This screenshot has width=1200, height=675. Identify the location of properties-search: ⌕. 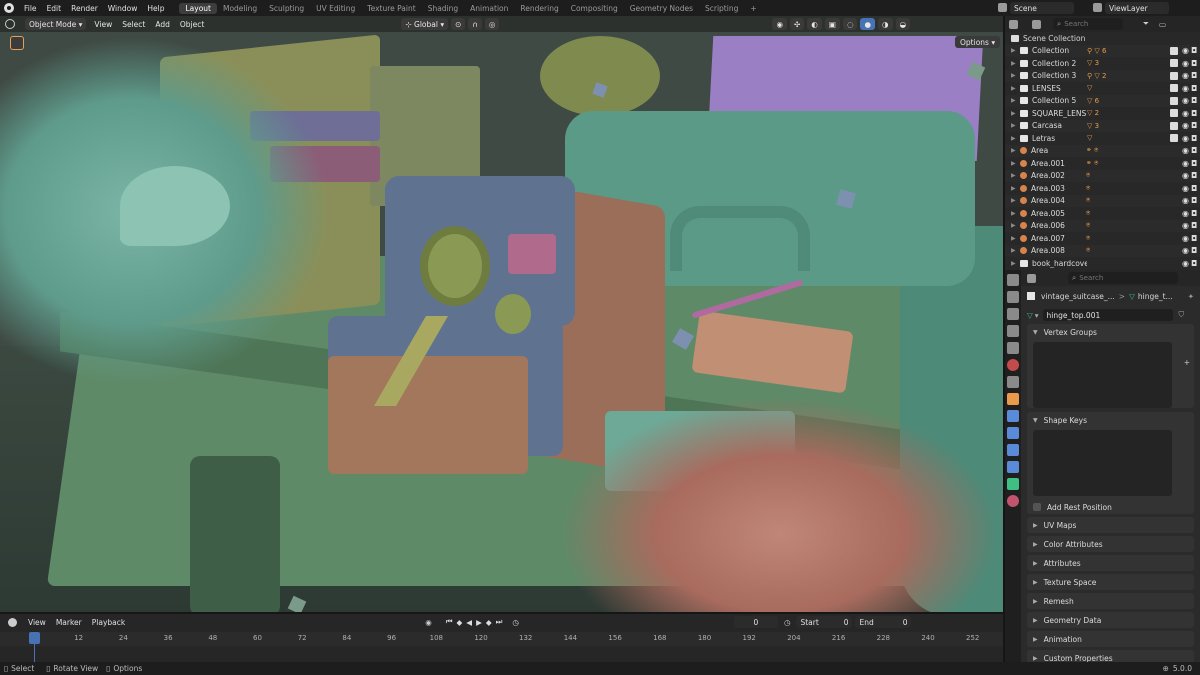
(1123, 278).